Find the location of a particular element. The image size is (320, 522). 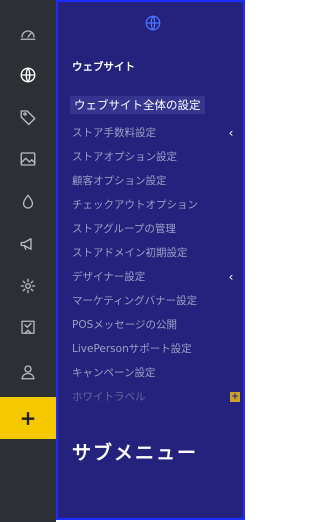

menu-item-website-settings: ウェブサイト全体の設定 is located at coordinates (137, 105).